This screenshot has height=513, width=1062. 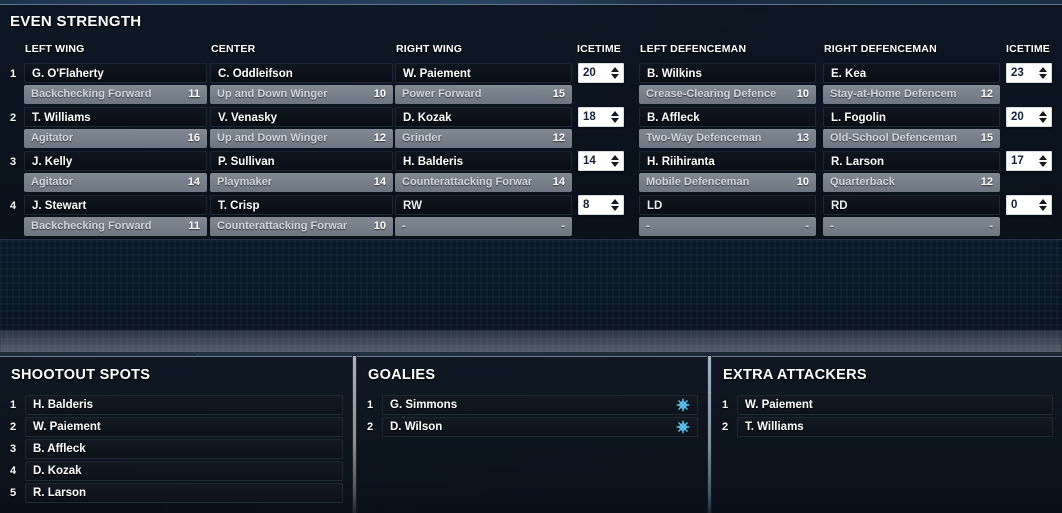 I want to click on list-item: 2 D. Wilson, so click(x=532, y=427).